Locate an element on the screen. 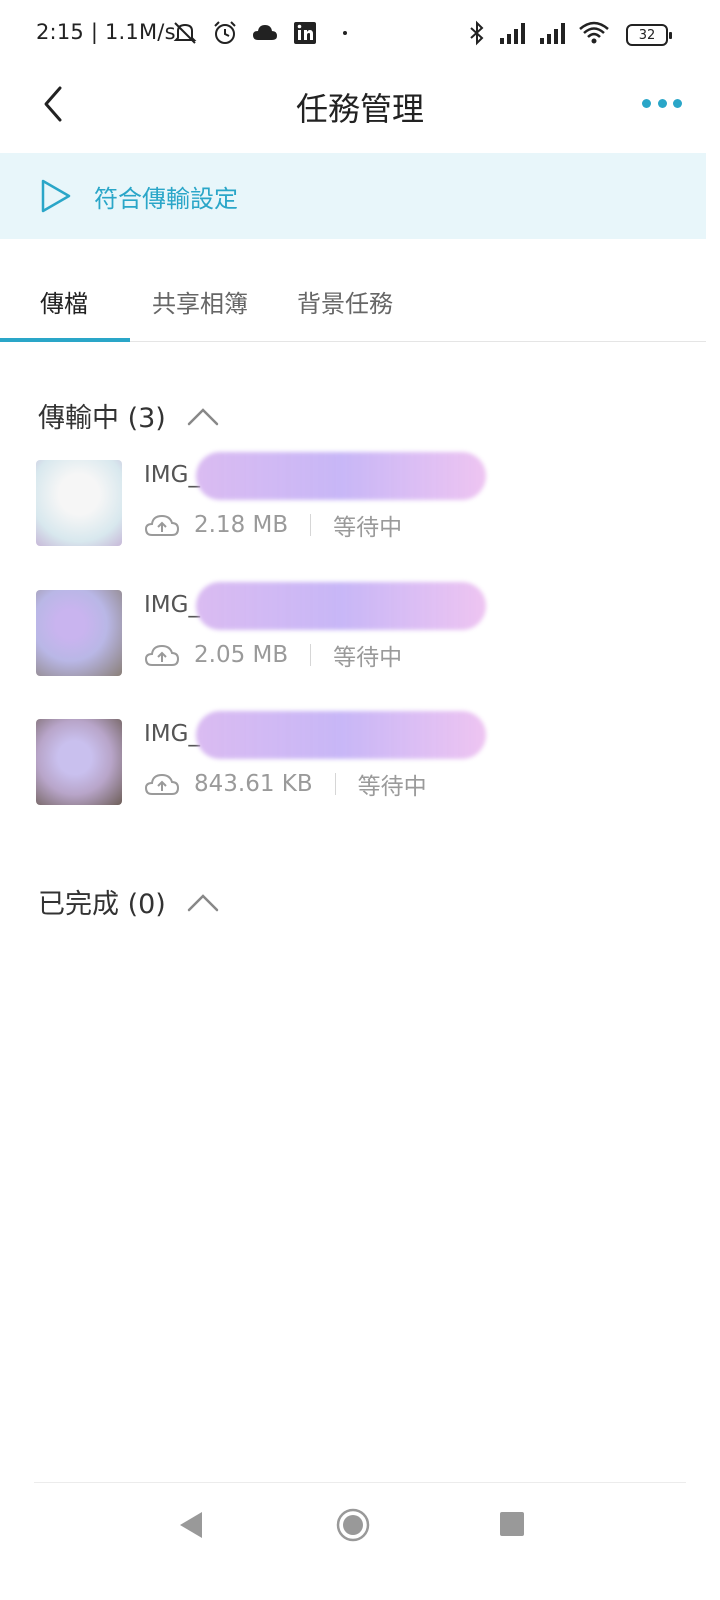 The width and height of the screenshot is (720, 1600). list-item: IMG_ 2.18 MB 等待中 is located at coordinates (361, 500).